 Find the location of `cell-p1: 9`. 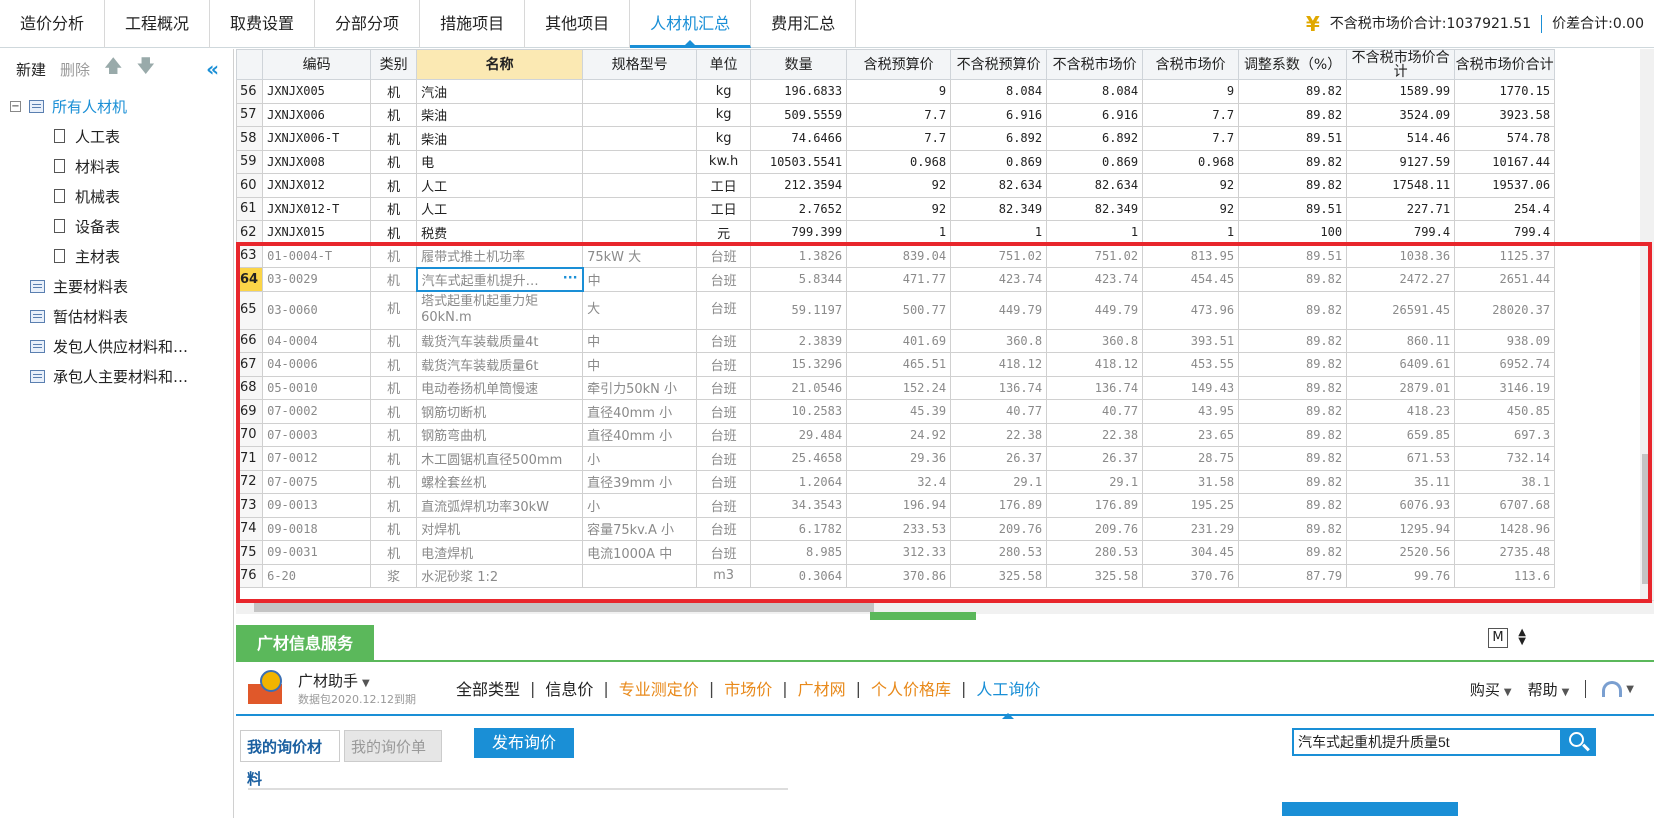

cell-p1: 9 is located at coordinates (899, 91).